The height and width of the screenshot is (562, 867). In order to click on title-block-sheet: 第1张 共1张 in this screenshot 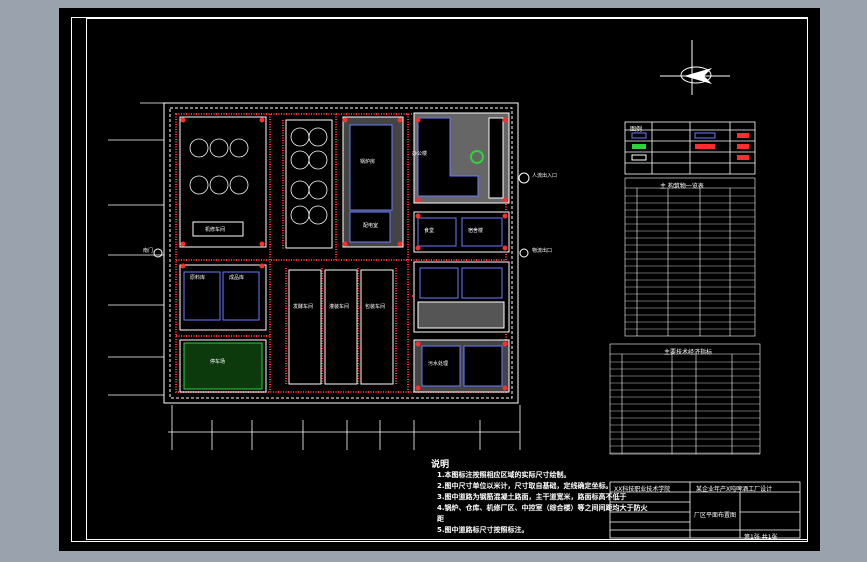, I will do `click(761, 537)`.